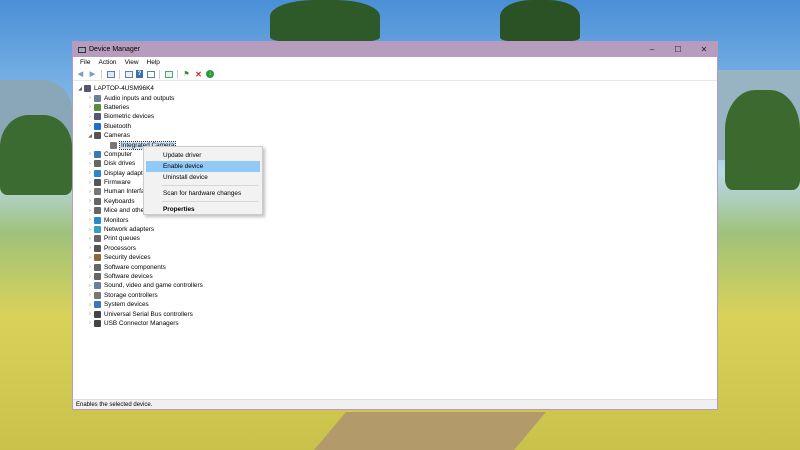 The width and height of the screenshot is (800, 450). I want to click on menu-bar: File Action View Help, so click(395, 62).